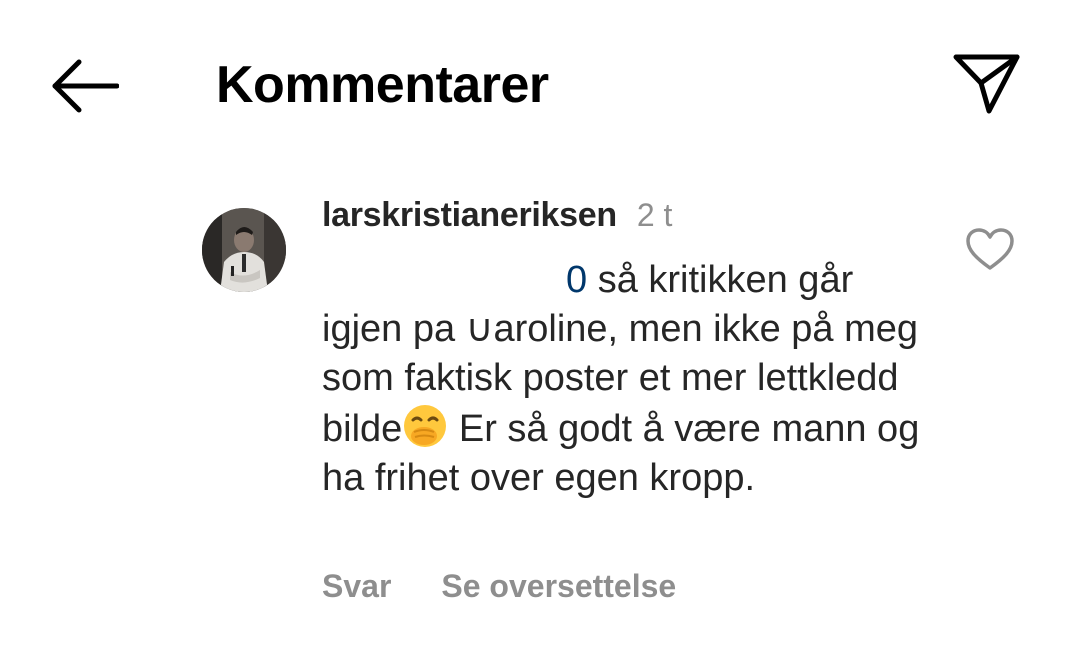 The height and width of the screenshot is (646, 1080). What do you see at coordinates (356, 586) in the screenshot?
I see `reply-button: Svar` at bounding box center [356, 586].